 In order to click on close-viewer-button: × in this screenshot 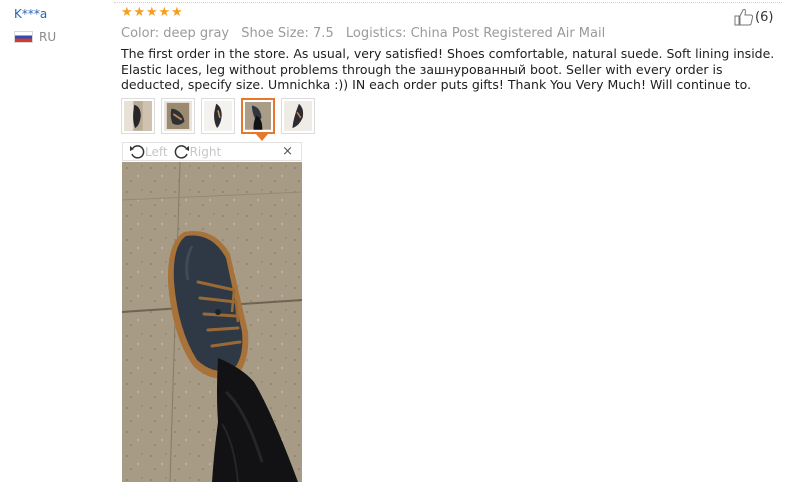, I will do `click(287, 151)`.